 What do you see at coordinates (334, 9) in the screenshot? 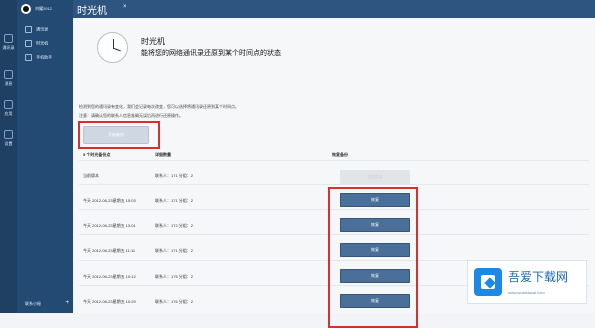
I see `topbar: 时光机 ×` at bounding box center [334, 9].